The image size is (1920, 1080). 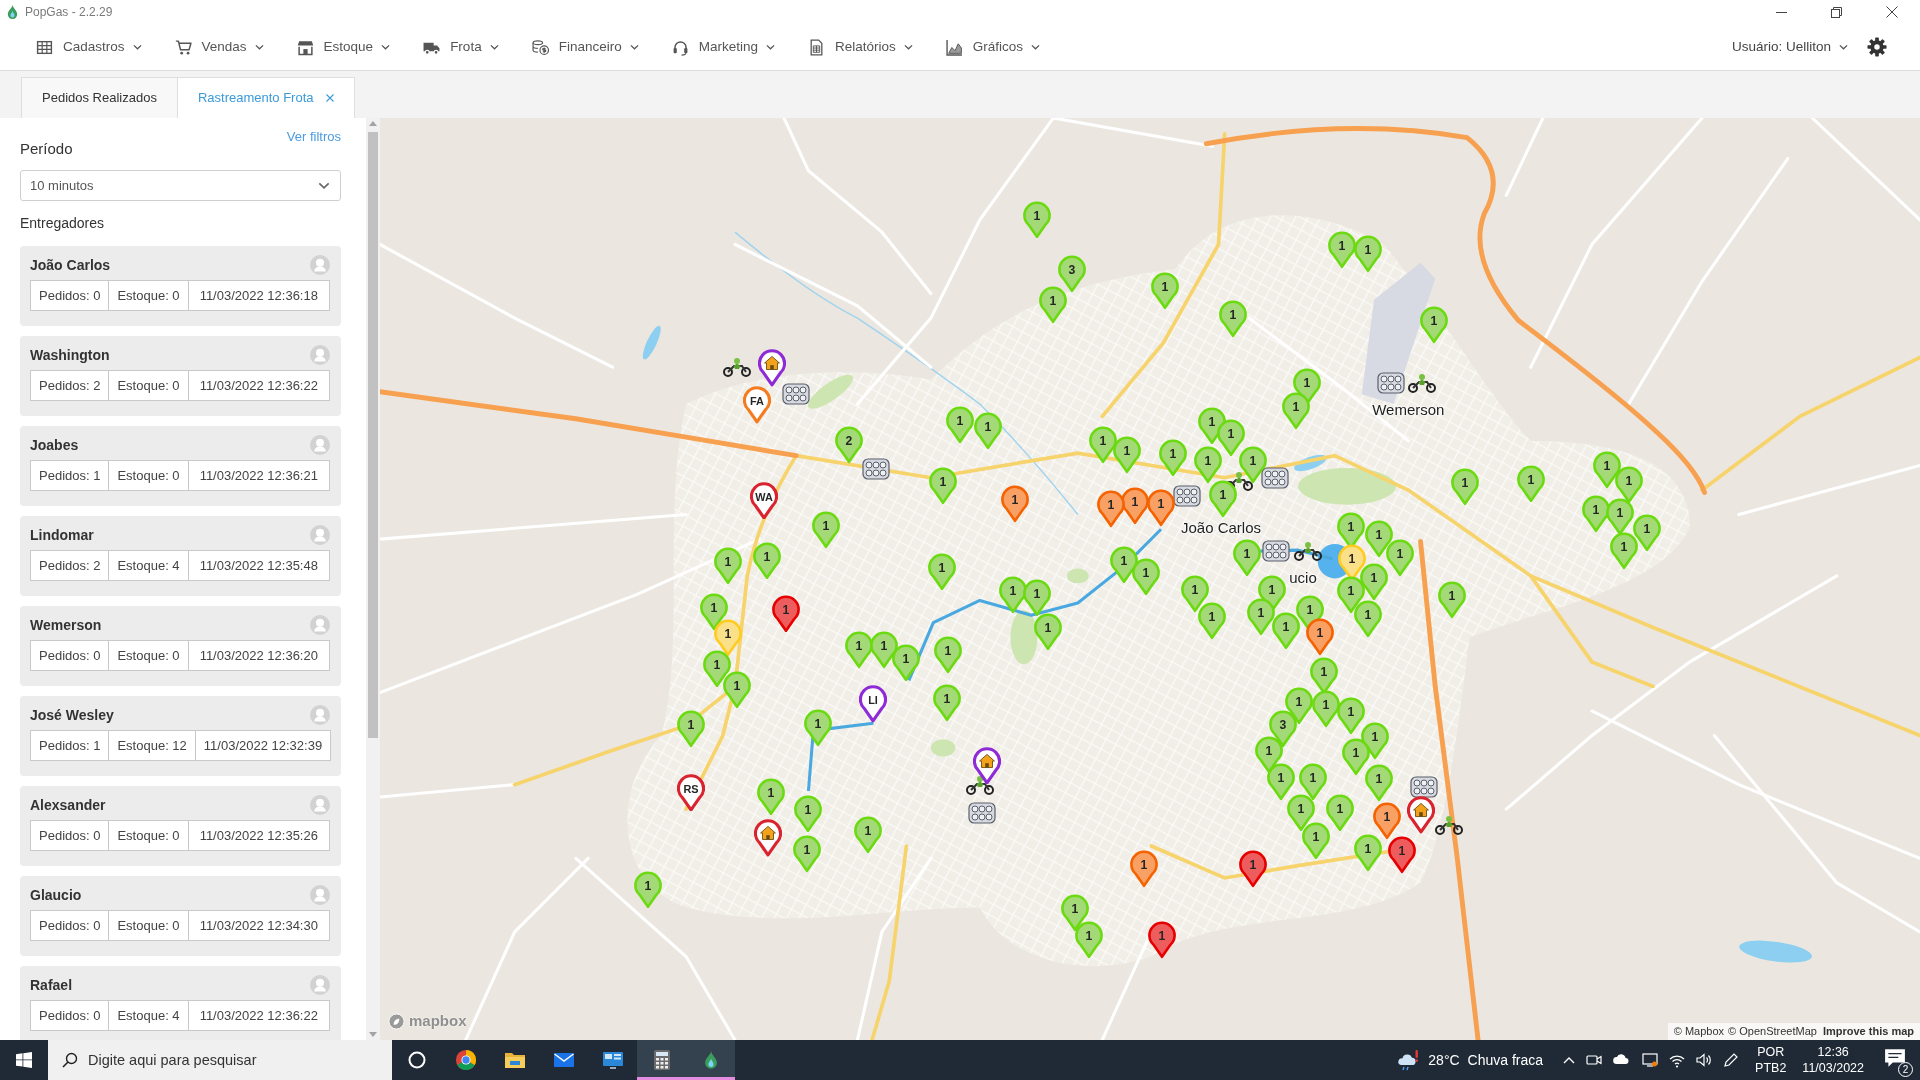 What do you see at coordinates (1408, 410) in the screenshot?
I see `driver-label: Wemerson` at bounding box center [1408, 410].